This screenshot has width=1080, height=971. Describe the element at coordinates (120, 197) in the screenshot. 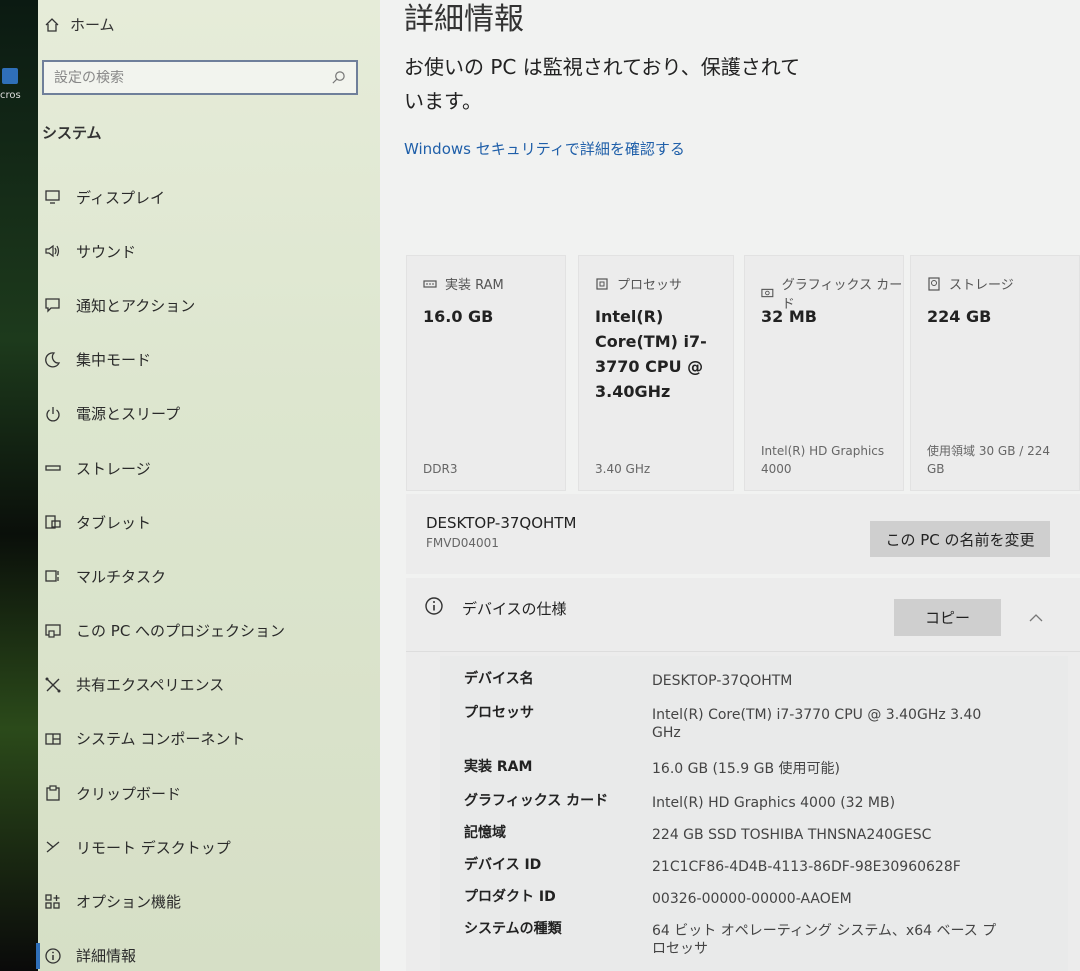

I see `sidebar-item-label: ディスプレイ` at that location.